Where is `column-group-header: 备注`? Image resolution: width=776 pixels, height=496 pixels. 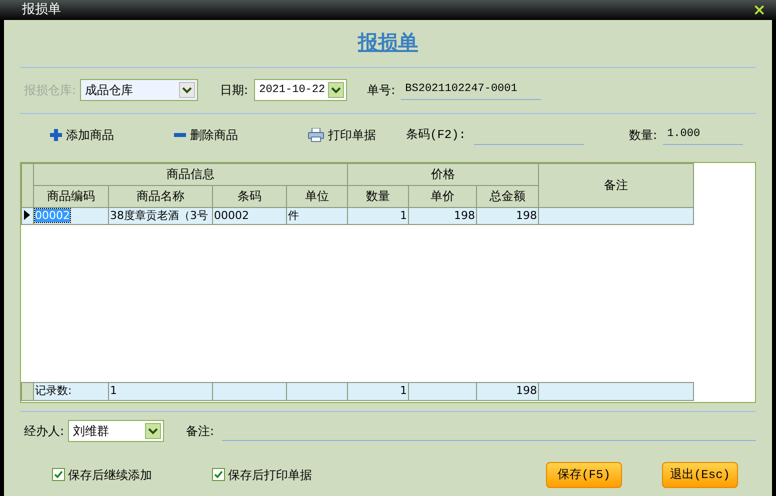 column-group-header: 备注 is located at coordinates (616, 185).